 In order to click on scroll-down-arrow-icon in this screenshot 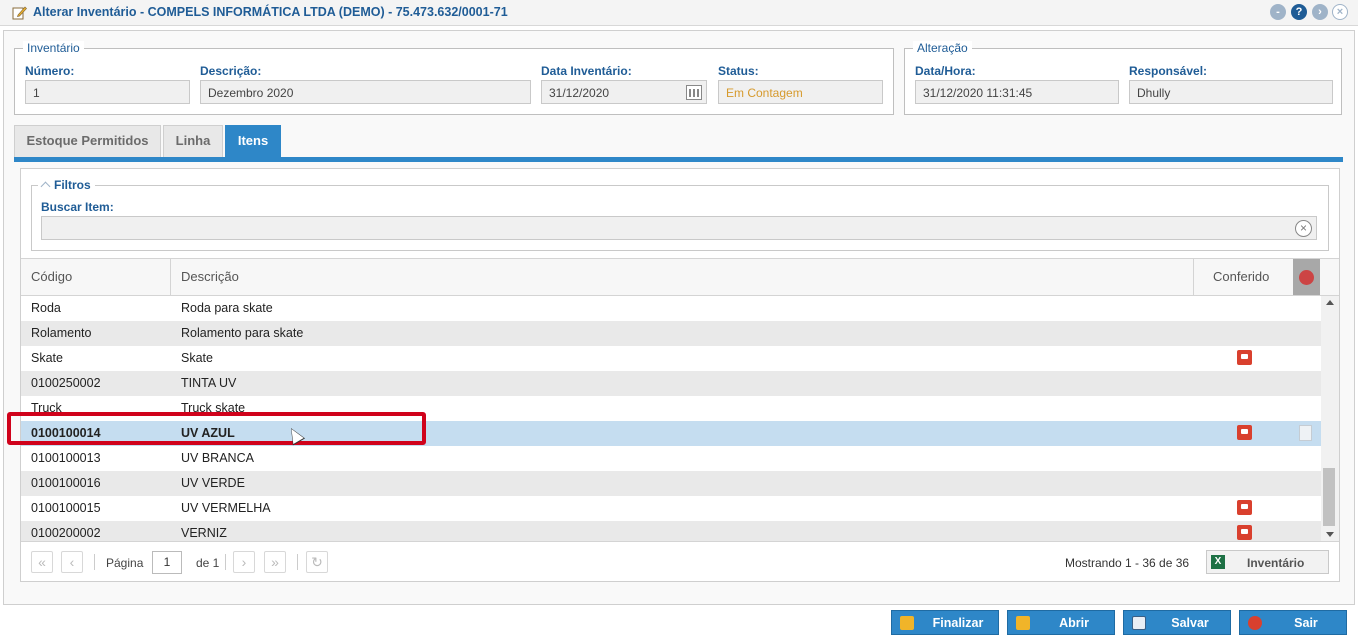, I will do `click(1330, 534)`.